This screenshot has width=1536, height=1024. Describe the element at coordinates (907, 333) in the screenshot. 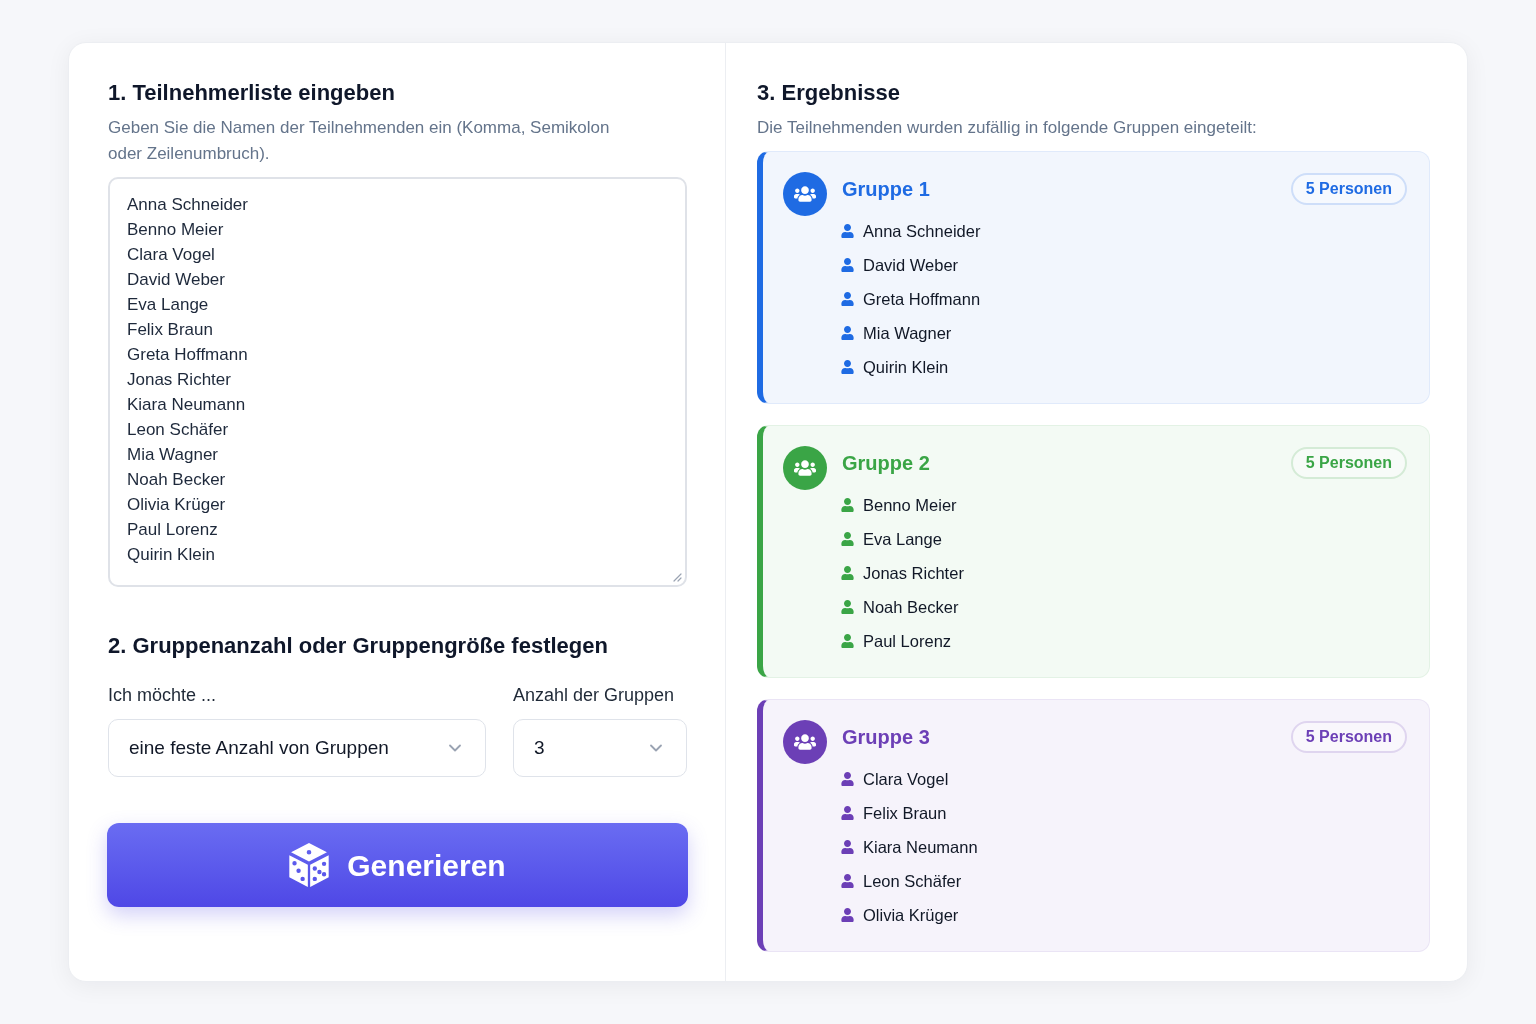

I see `member-name: Mia Wagner` at that location.